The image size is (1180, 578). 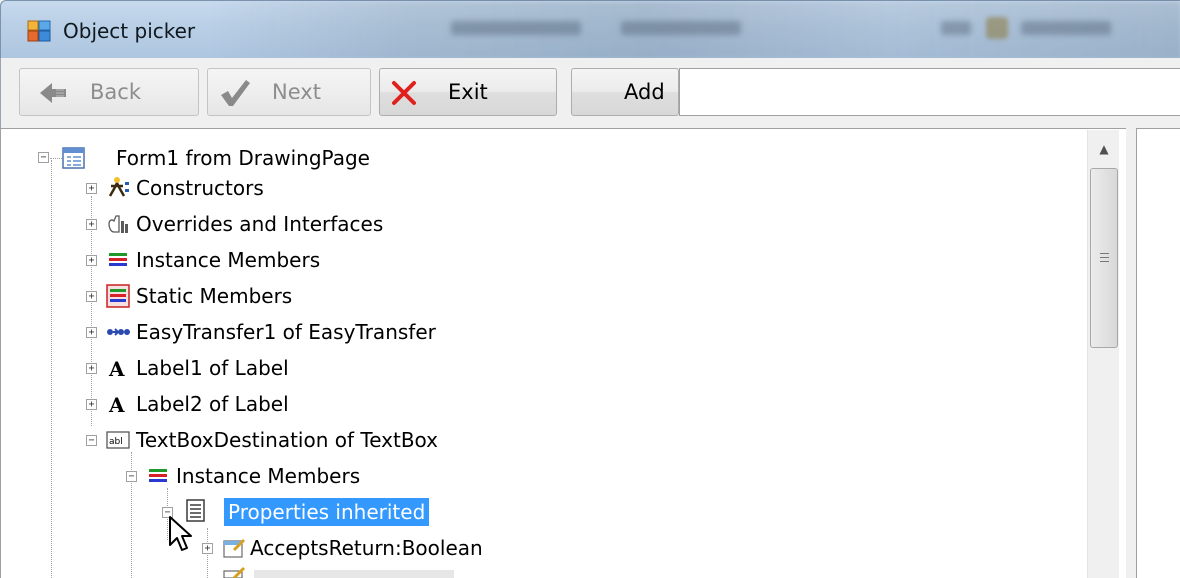 I want to click on tree-node-label2: + A Label2 of Label, so click(x=185, y=404).